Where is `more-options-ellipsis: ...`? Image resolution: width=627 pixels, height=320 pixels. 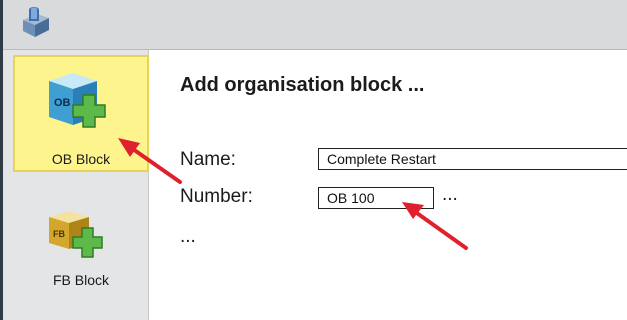 more-options-ellipsis: ... is located at coordinates (188, 236).